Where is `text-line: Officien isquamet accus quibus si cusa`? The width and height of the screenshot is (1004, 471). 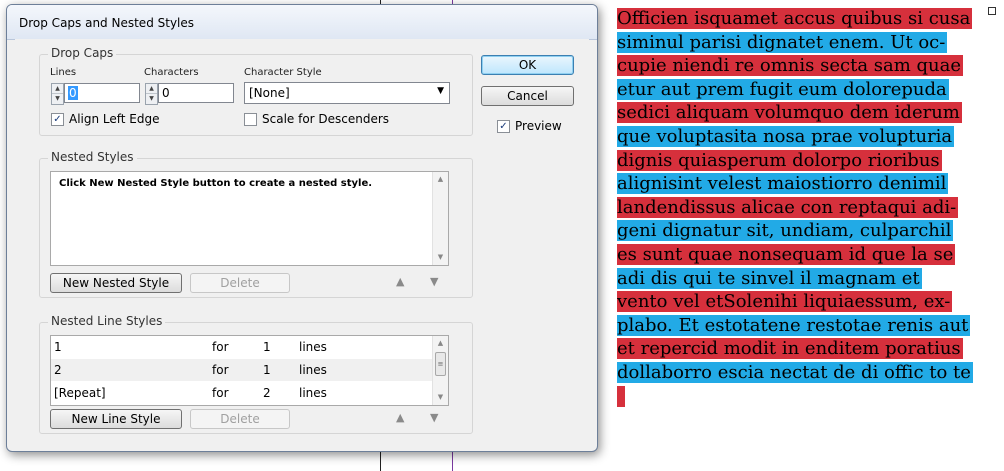
text-line: Officien isquamet accus quibus si cusa is located at coordinates (795, 18).